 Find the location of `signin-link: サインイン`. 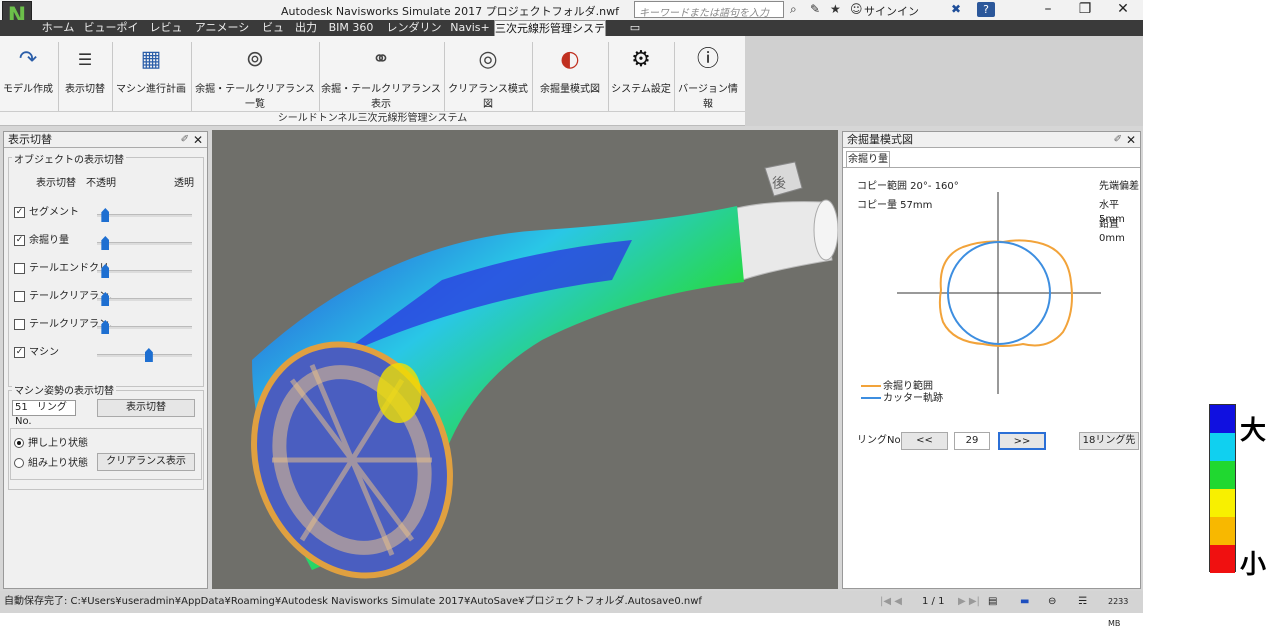

signin-link: サインイン is located at coordinates (891, 11).